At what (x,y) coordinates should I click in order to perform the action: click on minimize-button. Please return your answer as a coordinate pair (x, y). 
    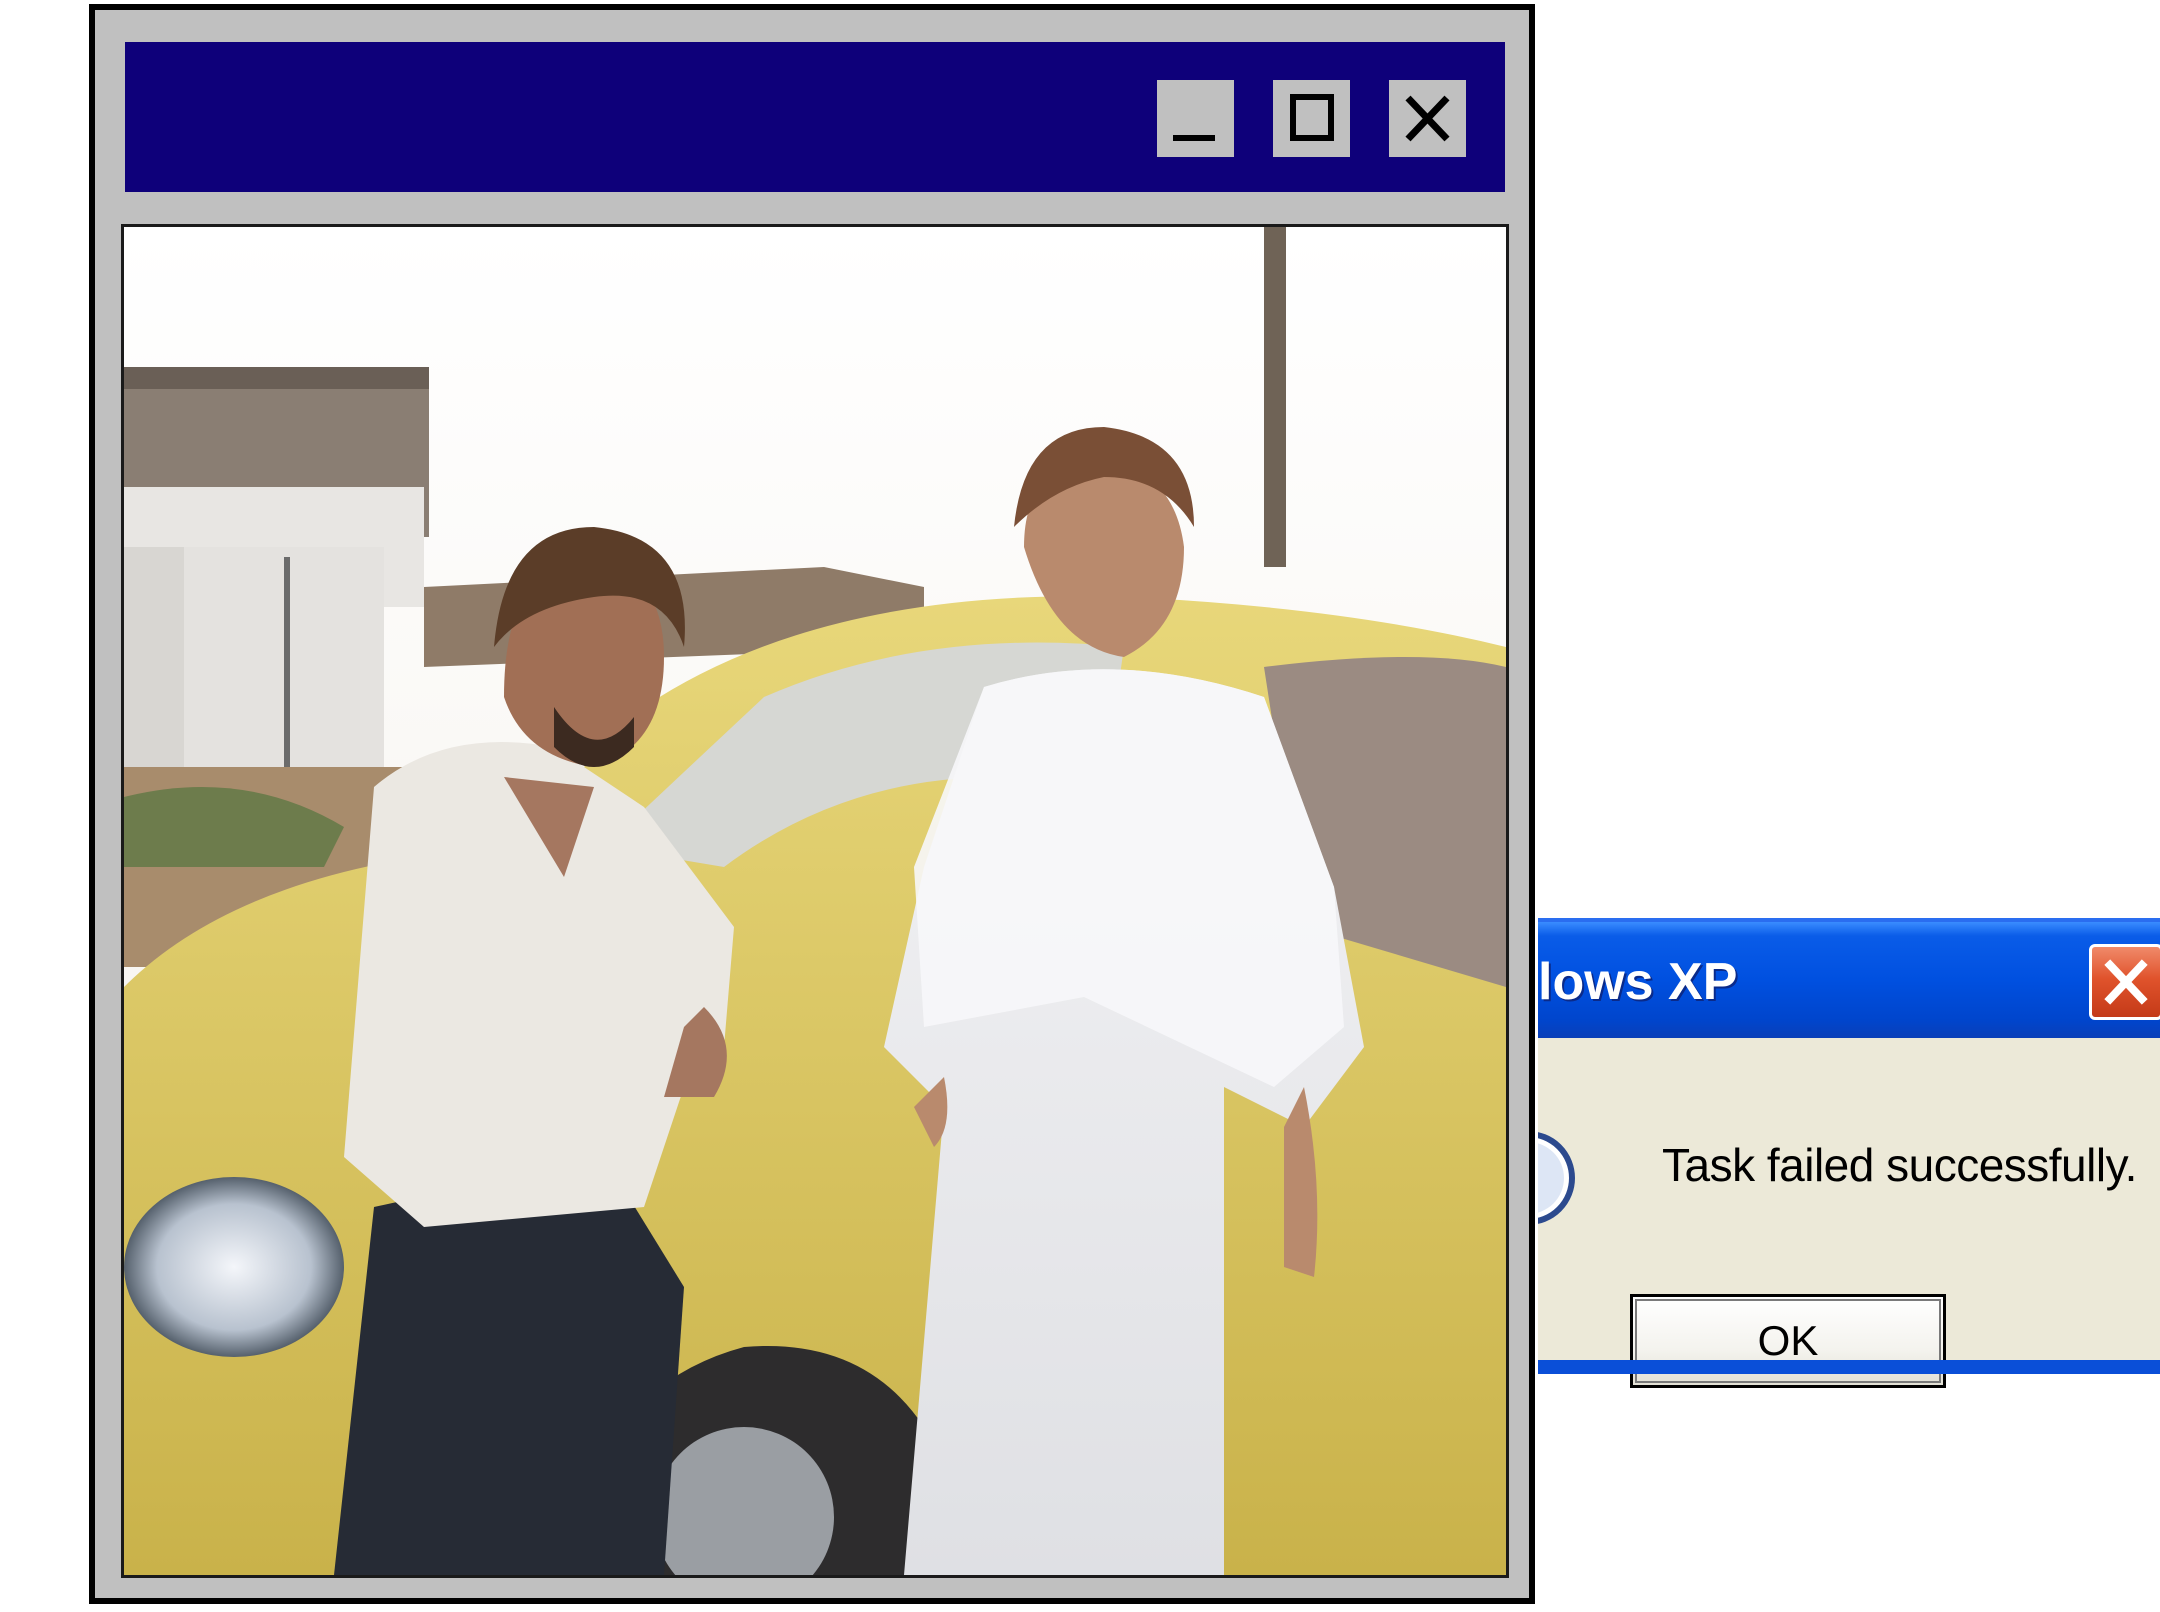
    Looking at the image, I should click on (1195, 118).